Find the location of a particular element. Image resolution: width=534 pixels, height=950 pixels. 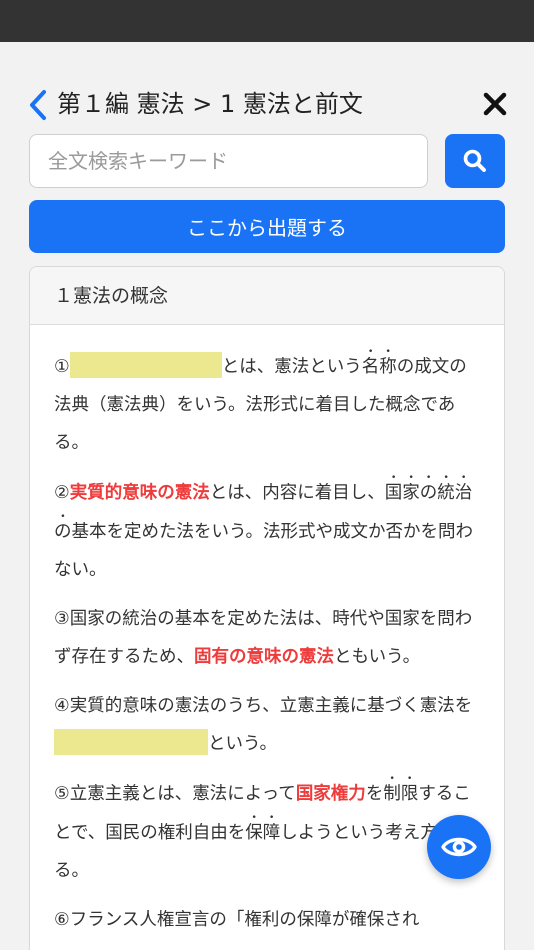

back-button is located at coordinates (39, 105).